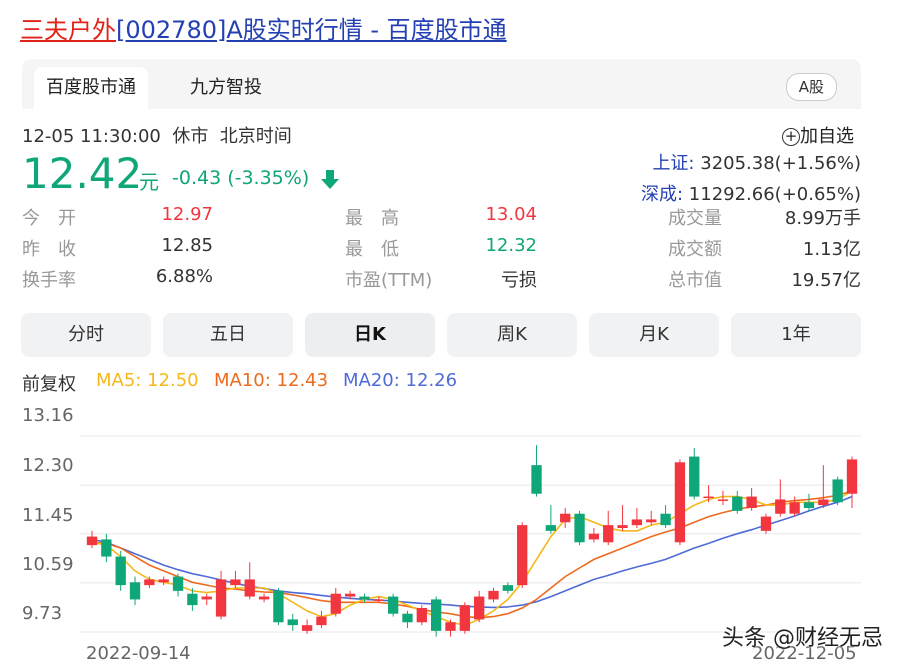 The width and height of the screenshot is (911, 668). Describe the element at coordinates (802, 638) in the screenshot. I see `watermark: 头条 @财经无忌` at that location.